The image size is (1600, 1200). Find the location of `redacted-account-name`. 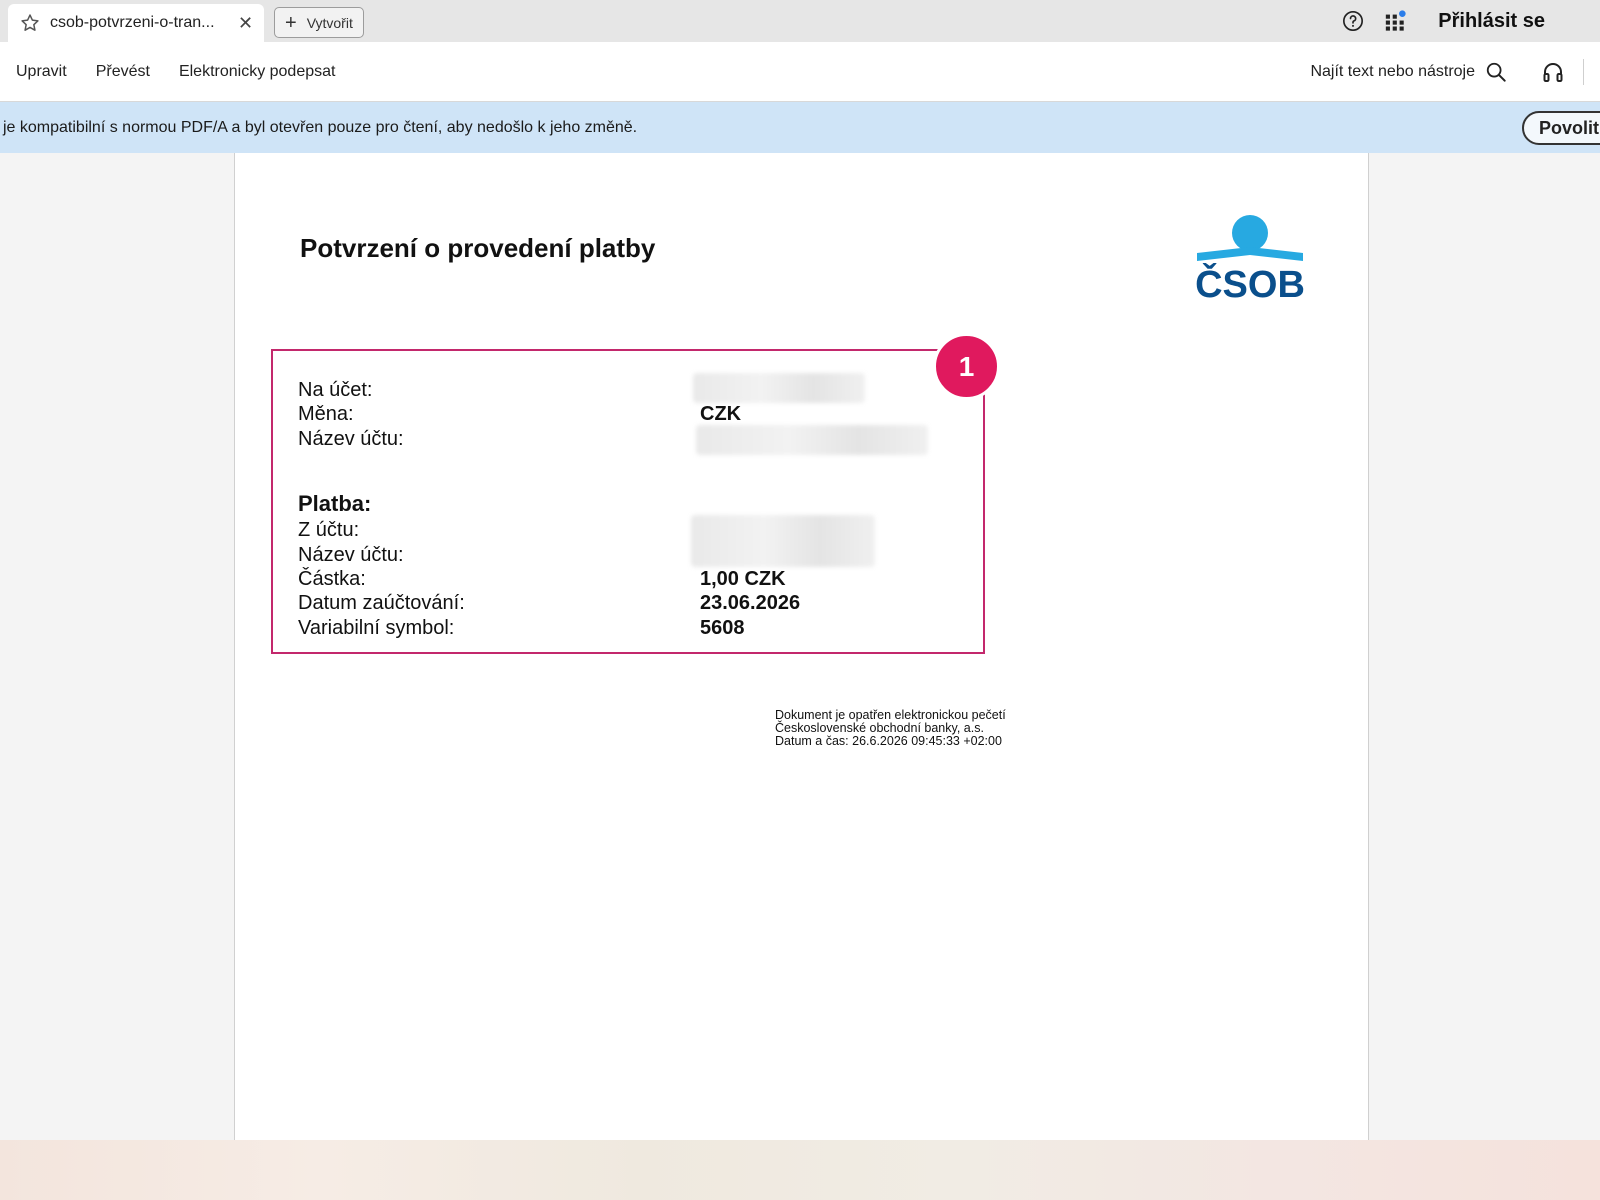

redacted-account-name is located at coordinates (812, 440).